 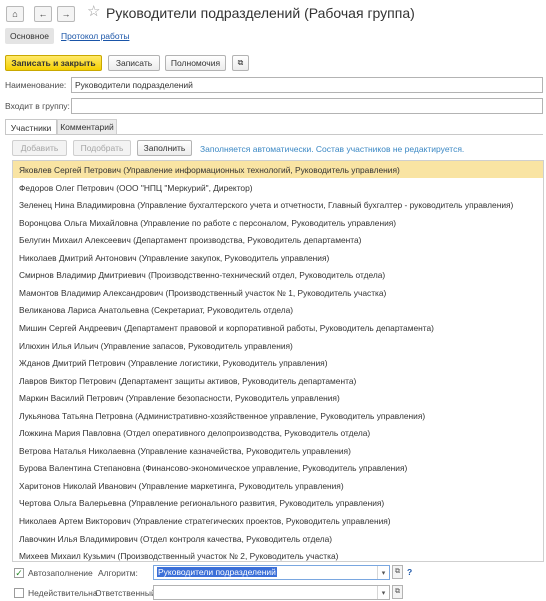 I want to click on name-field: Руководители подразделений, so click(x=307, y=85).